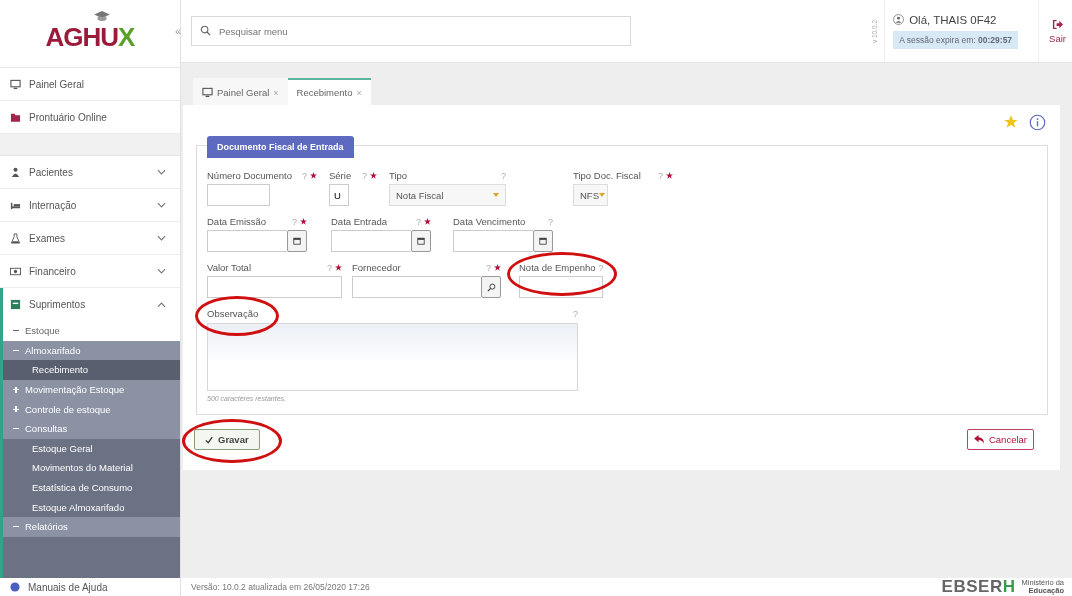 Image resolution: width=1072 pixels, height=596 pixels. I want to click on sidebar-item: Internação, so click(90, 205).